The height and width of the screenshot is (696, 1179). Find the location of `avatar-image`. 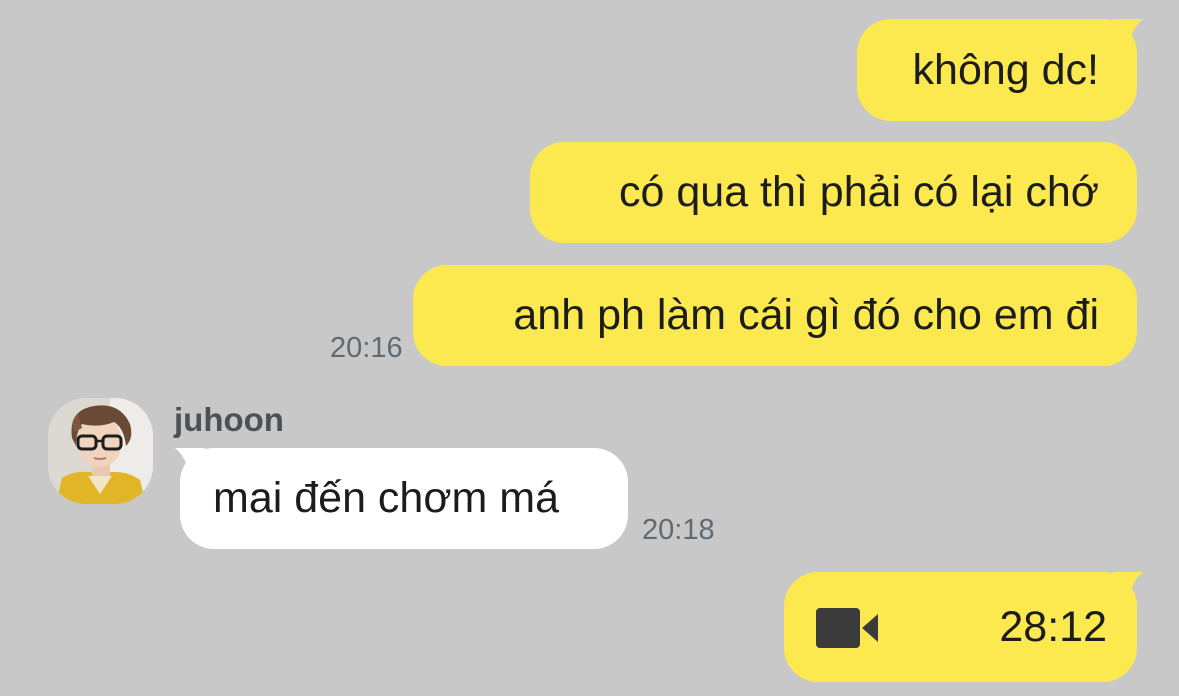

avatar-image is located at coordinates (100, 451).